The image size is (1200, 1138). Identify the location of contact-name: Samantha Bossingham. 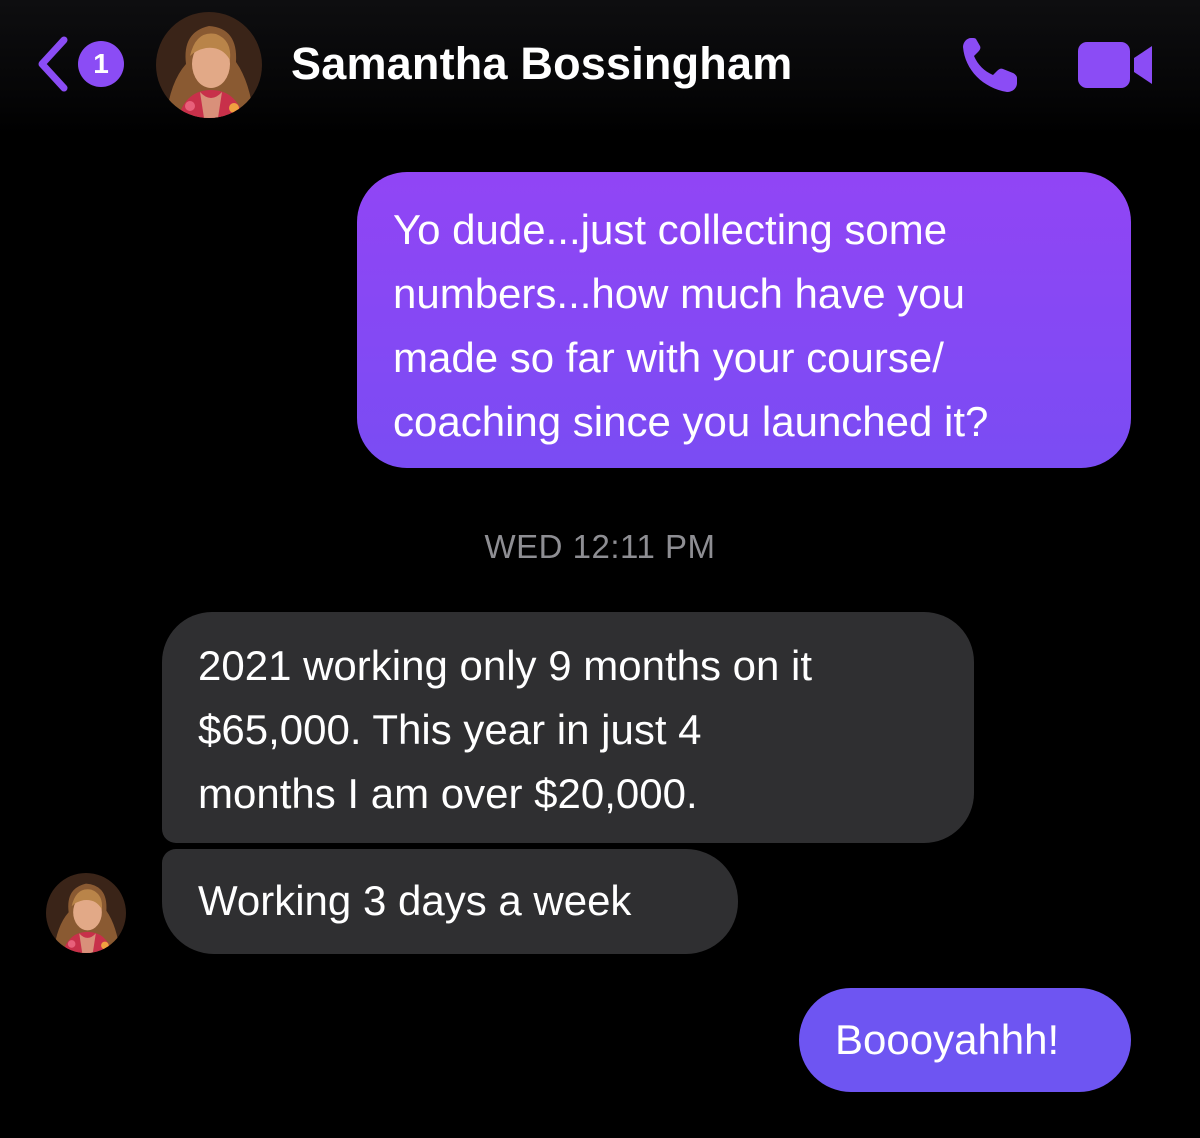
(541, 64).